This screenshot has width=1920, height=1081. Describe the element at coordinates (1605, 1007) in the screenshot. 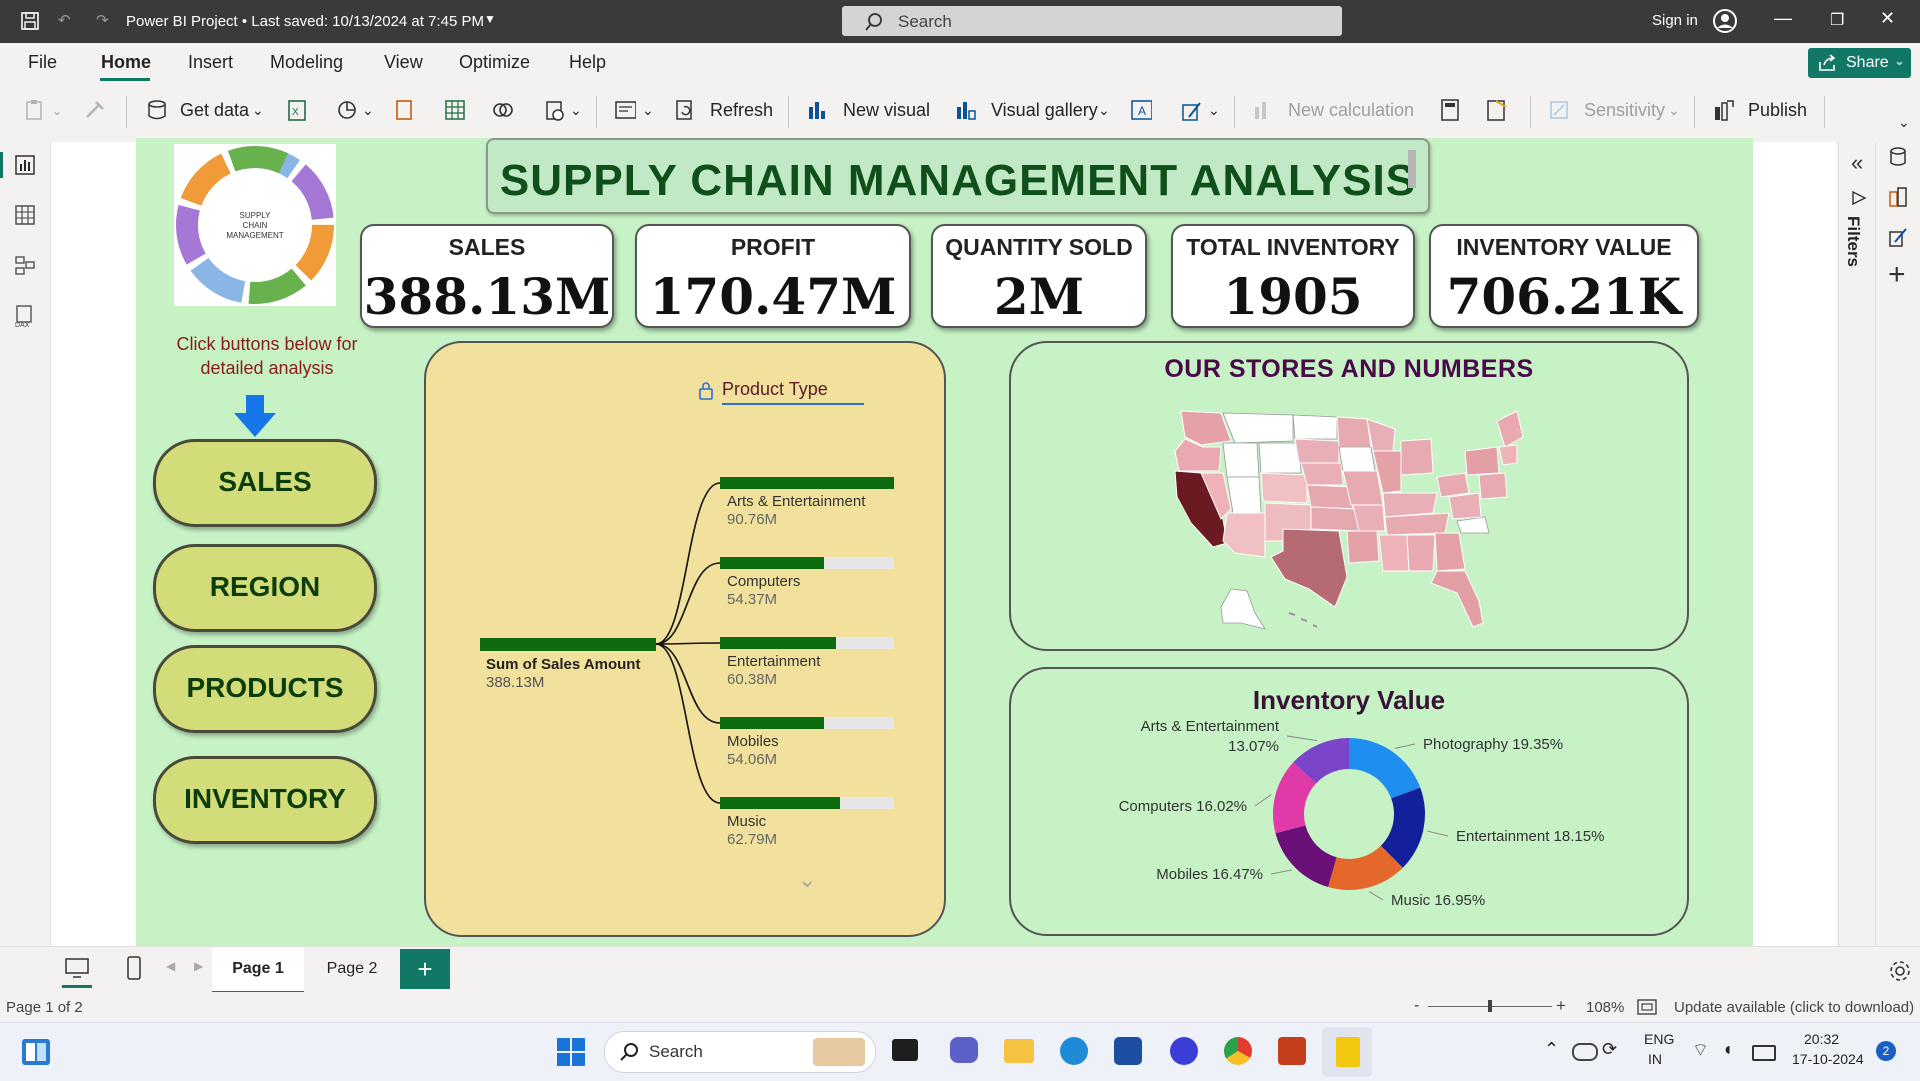

I see `zoom-level: 108%` at that location.